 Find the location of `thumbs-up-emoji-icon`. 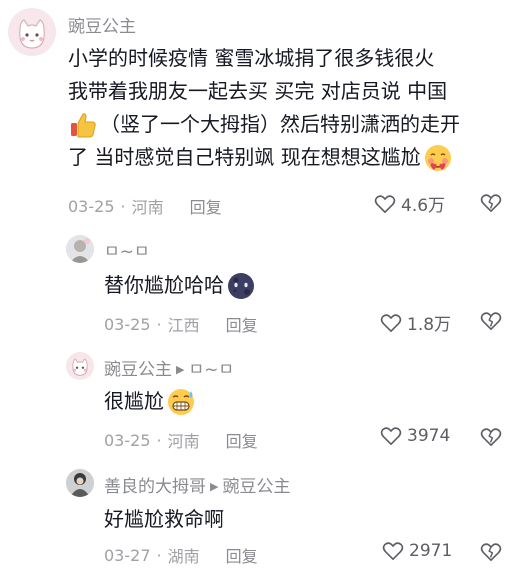

thumbs-up-emoji-icon is located at coordinates (83, 125).